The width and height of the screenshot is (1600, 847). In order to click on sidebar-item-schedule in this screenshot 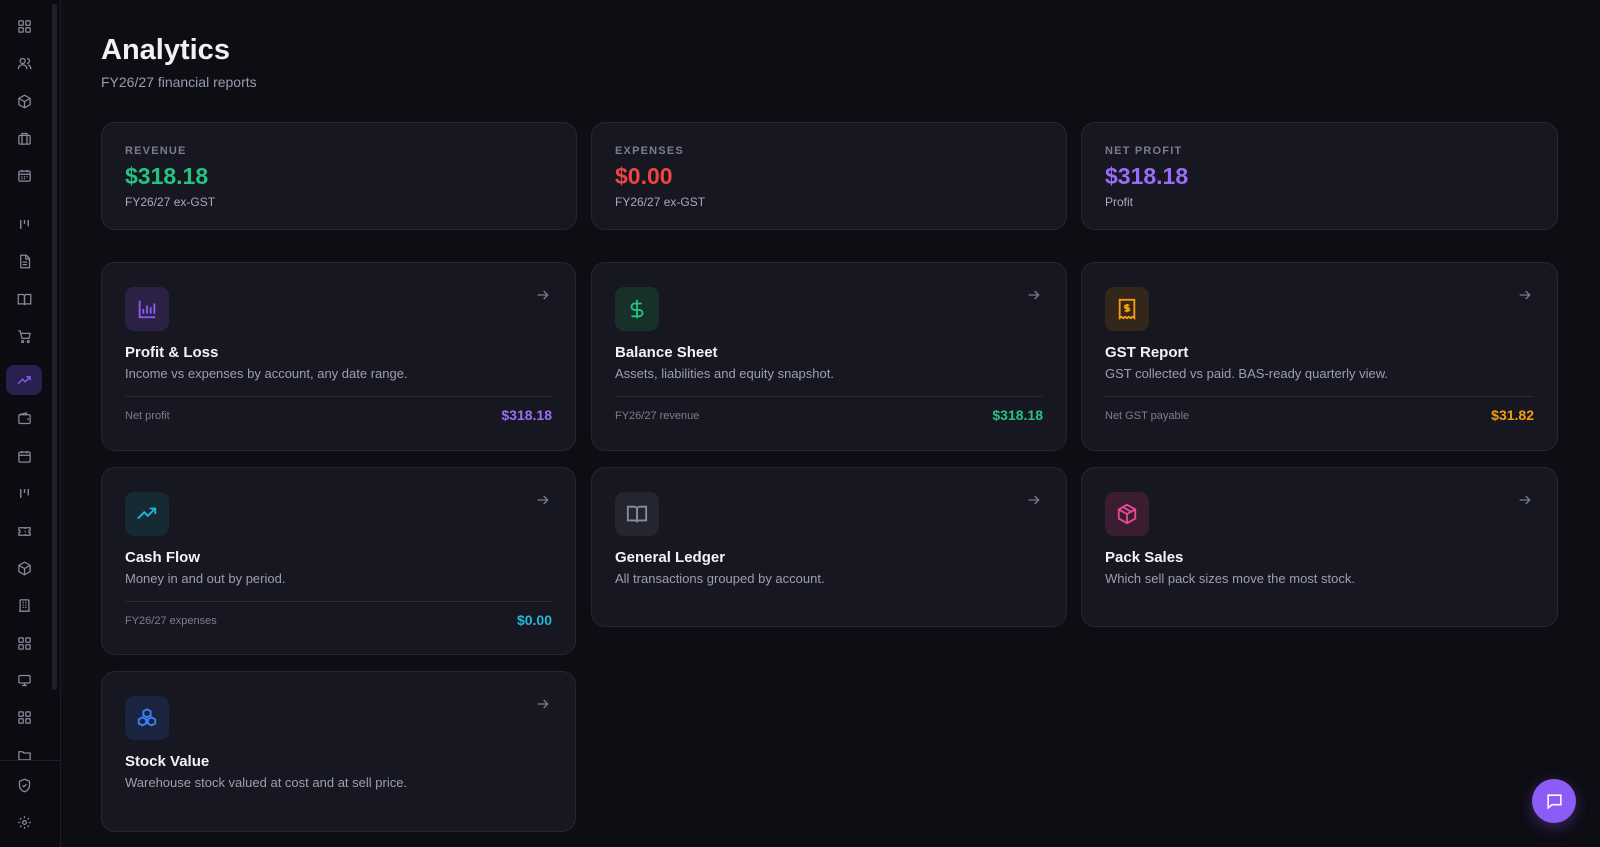, I will do `click(24, 456)`.